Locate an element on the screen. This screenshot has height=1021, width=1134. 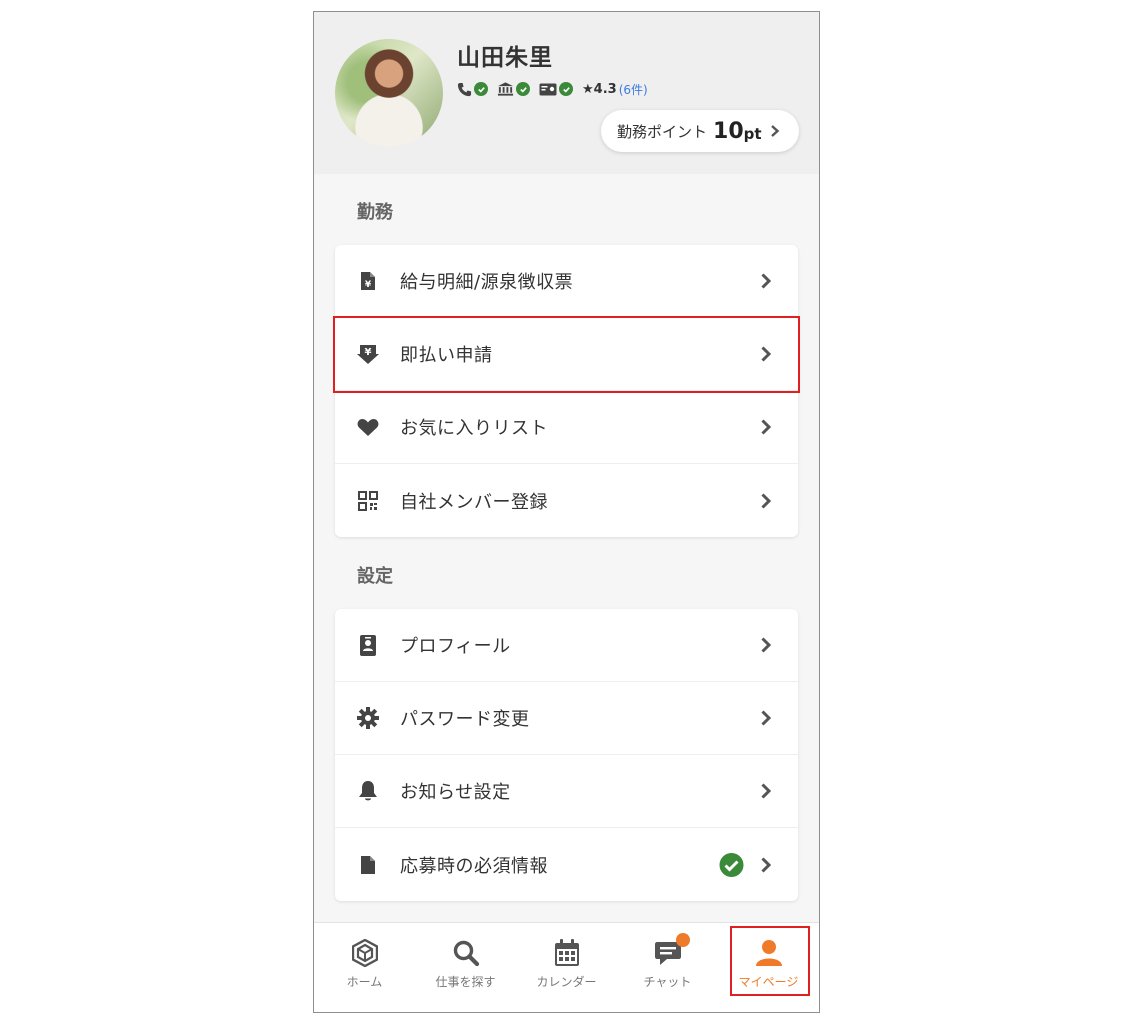
section-title-work: 勤務 is located at coordinates (375, 212).